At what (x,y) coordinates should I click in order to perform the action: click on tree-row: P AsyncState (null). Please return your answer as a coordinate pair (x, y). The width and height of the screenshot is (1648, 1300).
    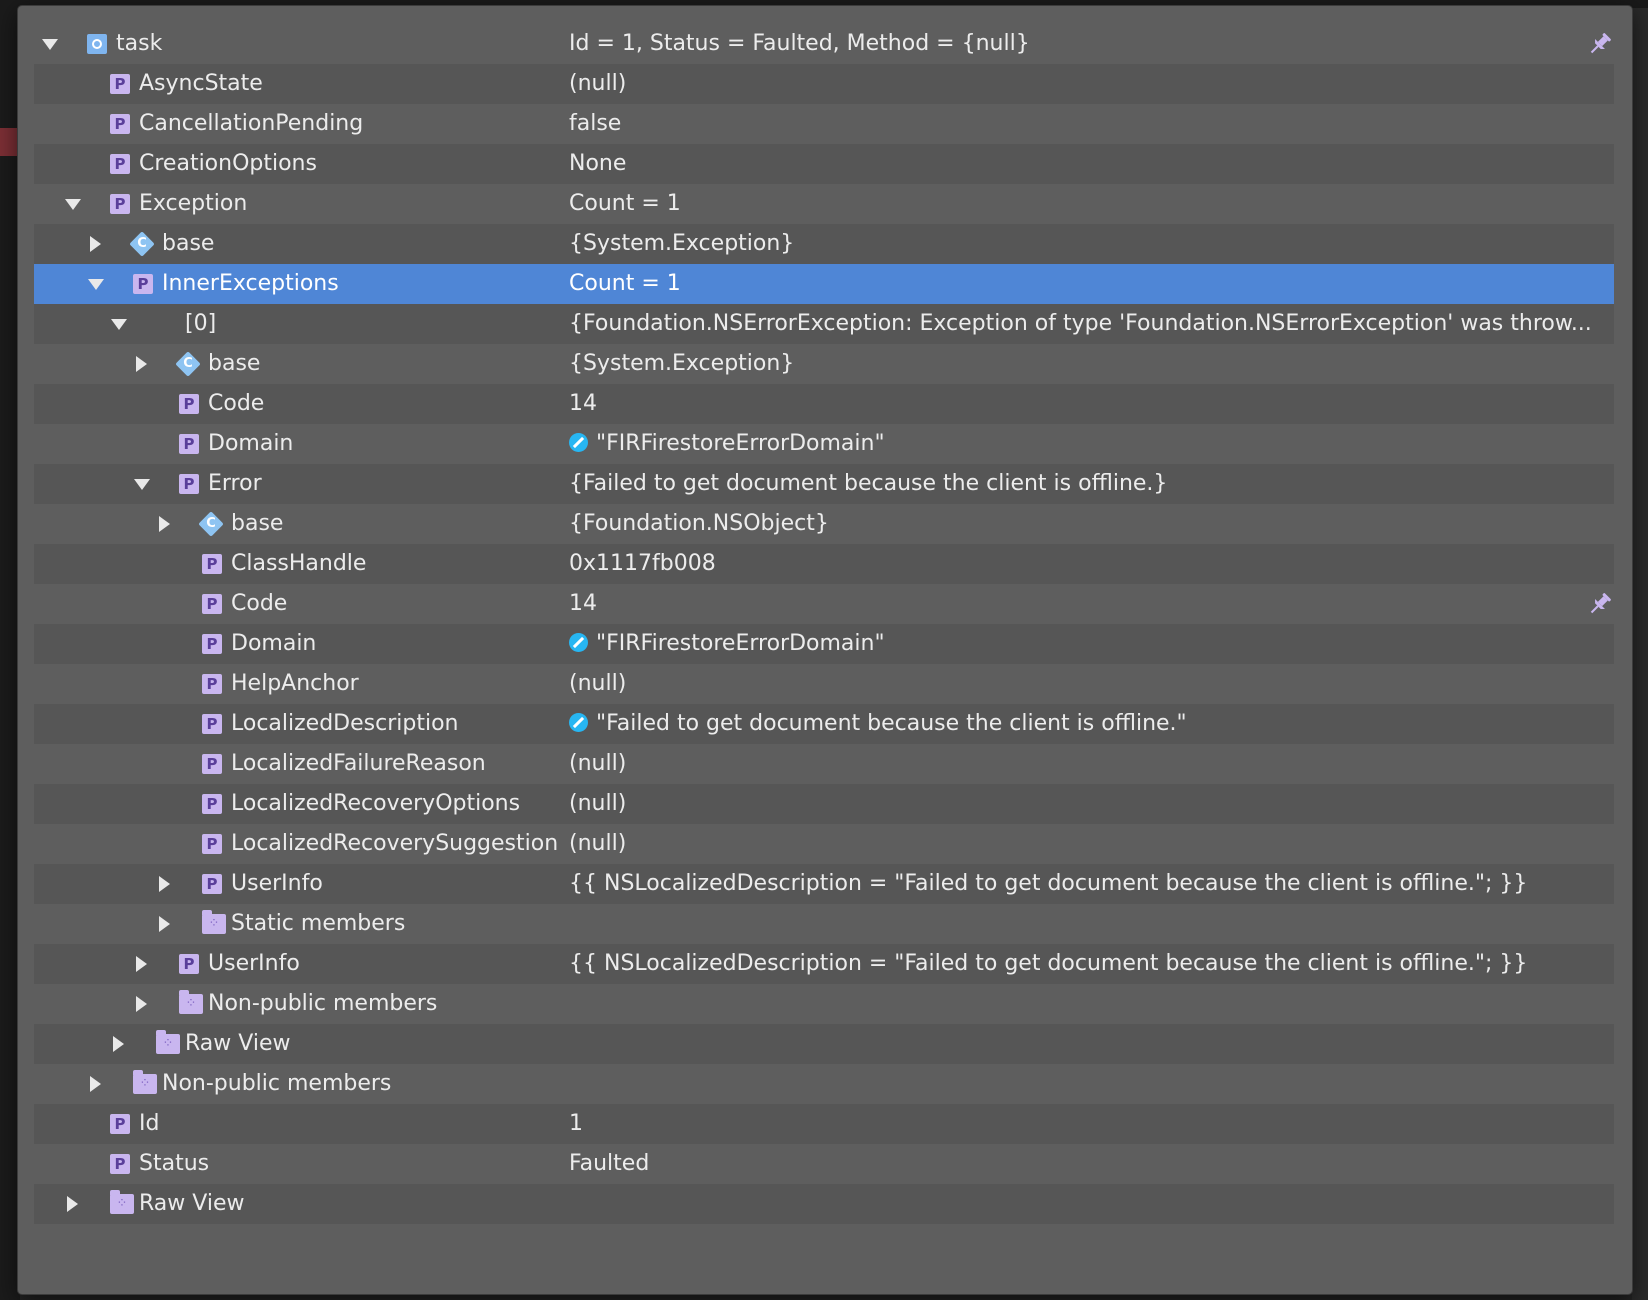
    Looking at the image, I should click on (824, 84).